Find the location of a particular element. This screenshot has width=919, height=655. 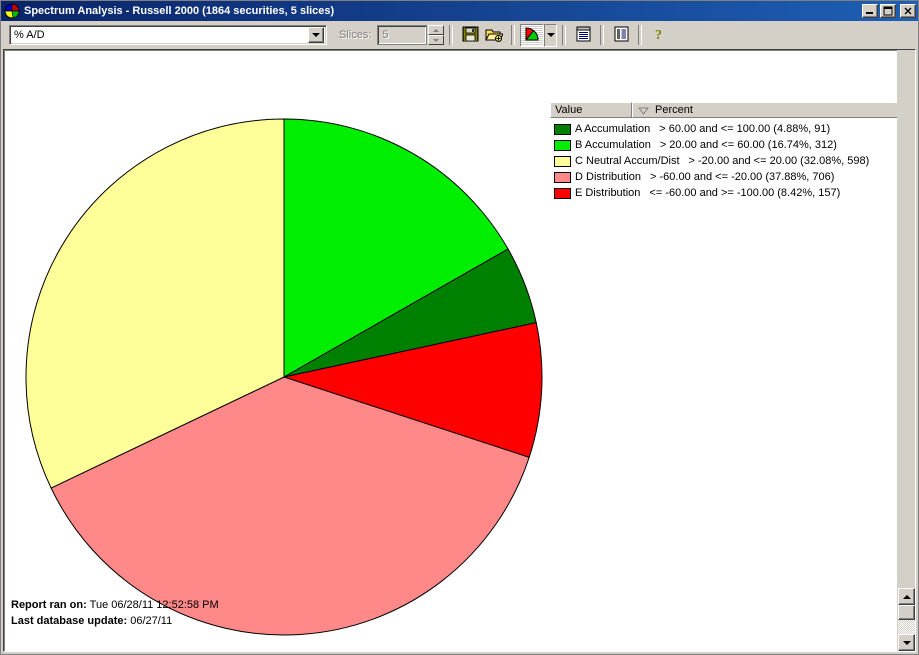

chart-type-button is located at coordinates (532, 35).